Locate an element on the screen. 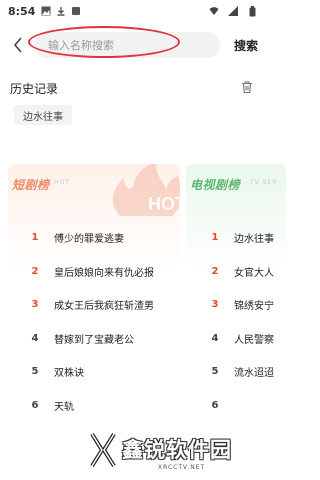 Image resolution: width=320 pixels, height=480 pixels. rank-item: 1 边水往事 is located at coordinates (236, 238).